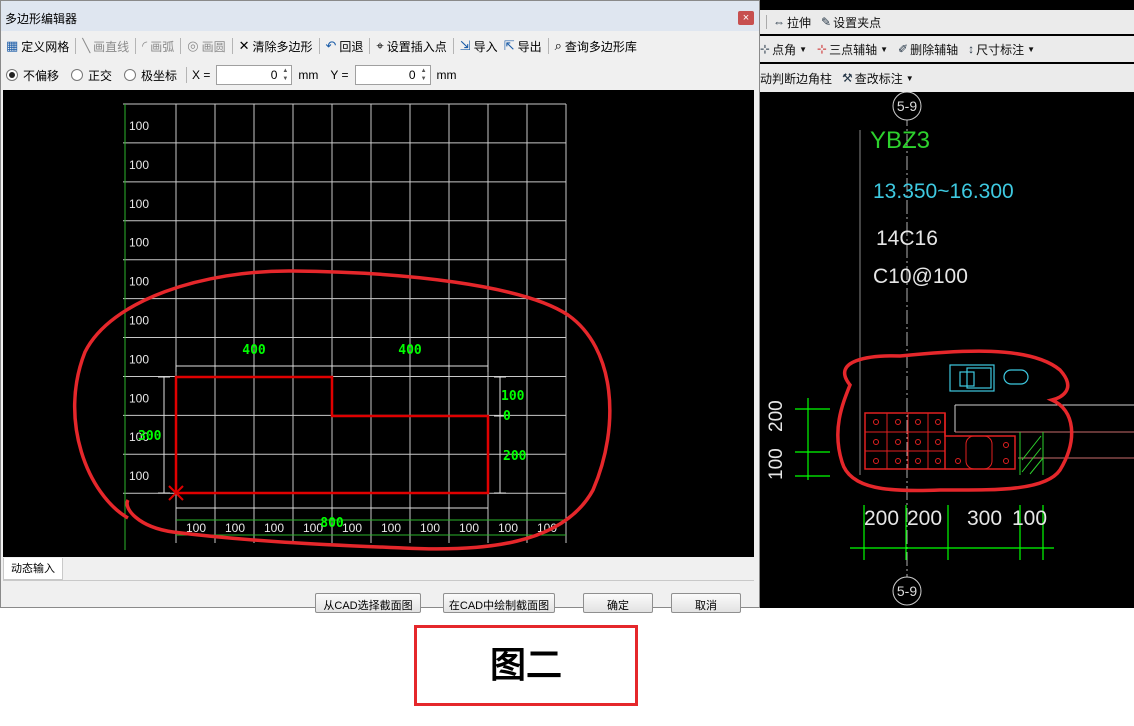 This screenshot has height=726, width=1134. What do you see at coordinates (282, 46) in the screenshot?
I see `clear-polygon-label: 清除多边形` at bounding box center [282, 46].